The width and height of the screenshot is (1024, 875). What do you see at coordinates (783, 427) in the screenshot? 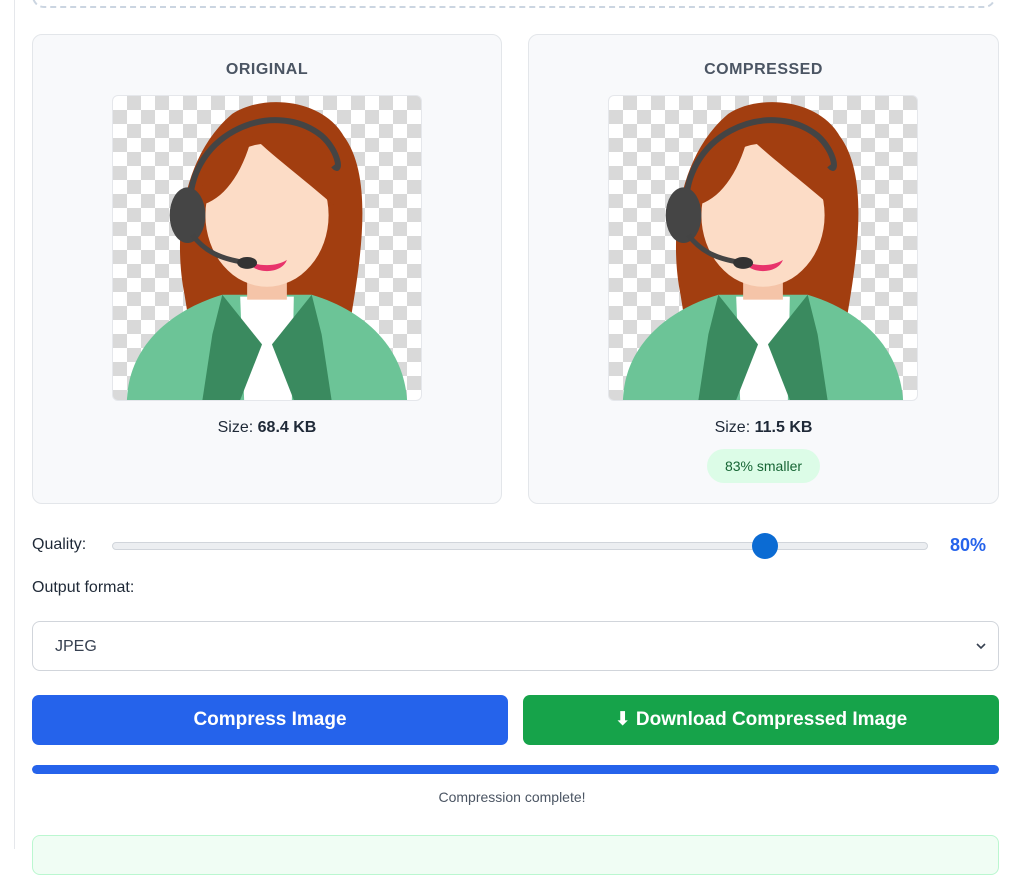
I see `compressed-size-value: 11.5 KB` at bounding box center [783, 427].